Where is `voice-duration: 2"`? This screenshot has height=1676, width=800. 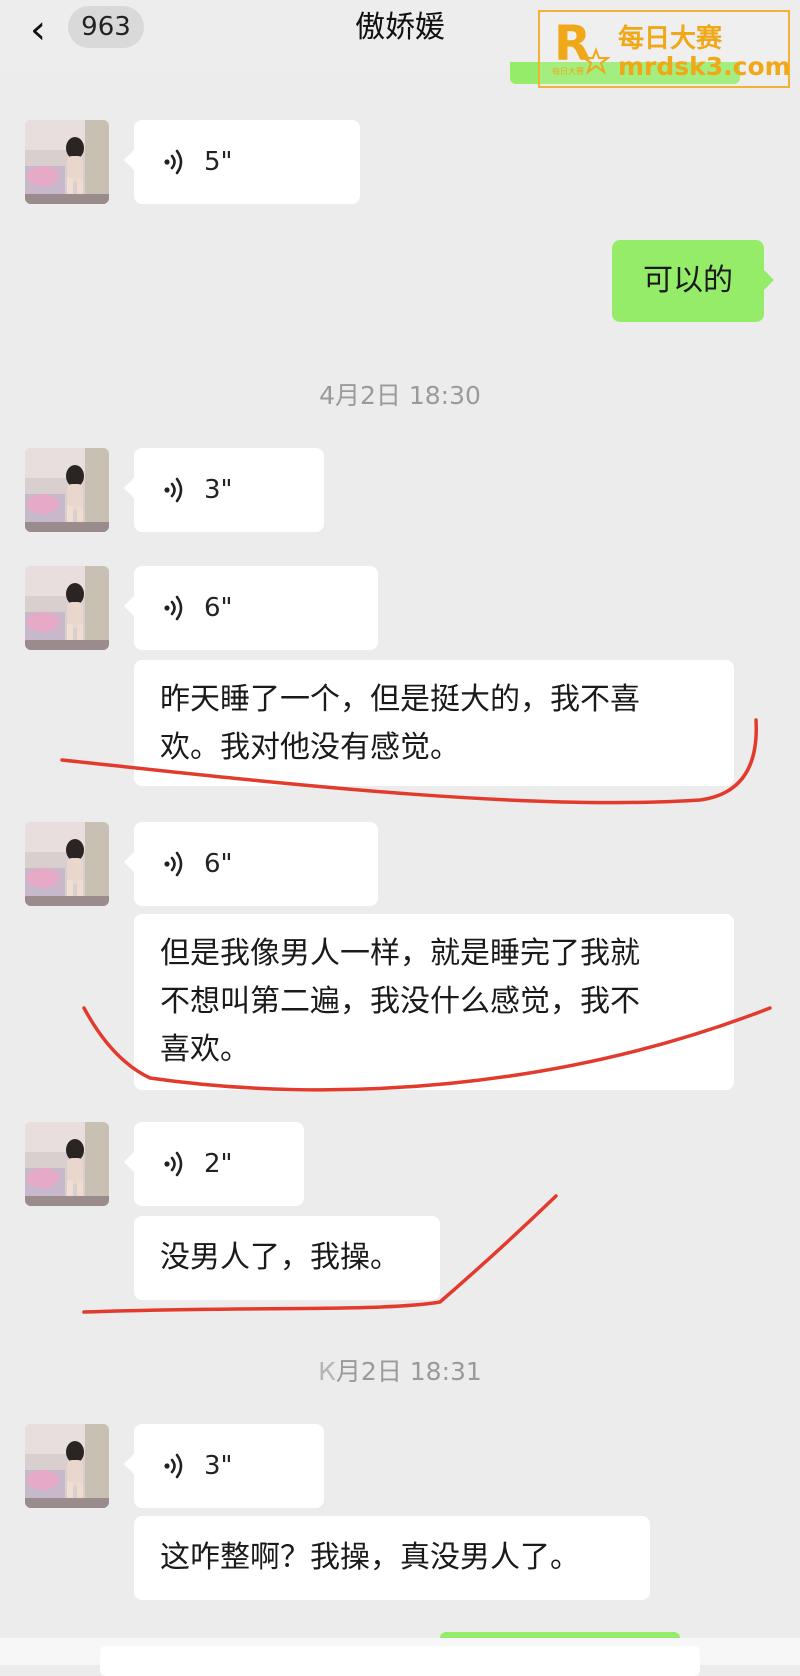
voice-duration: 2" is located at coordinates (218, 1164).